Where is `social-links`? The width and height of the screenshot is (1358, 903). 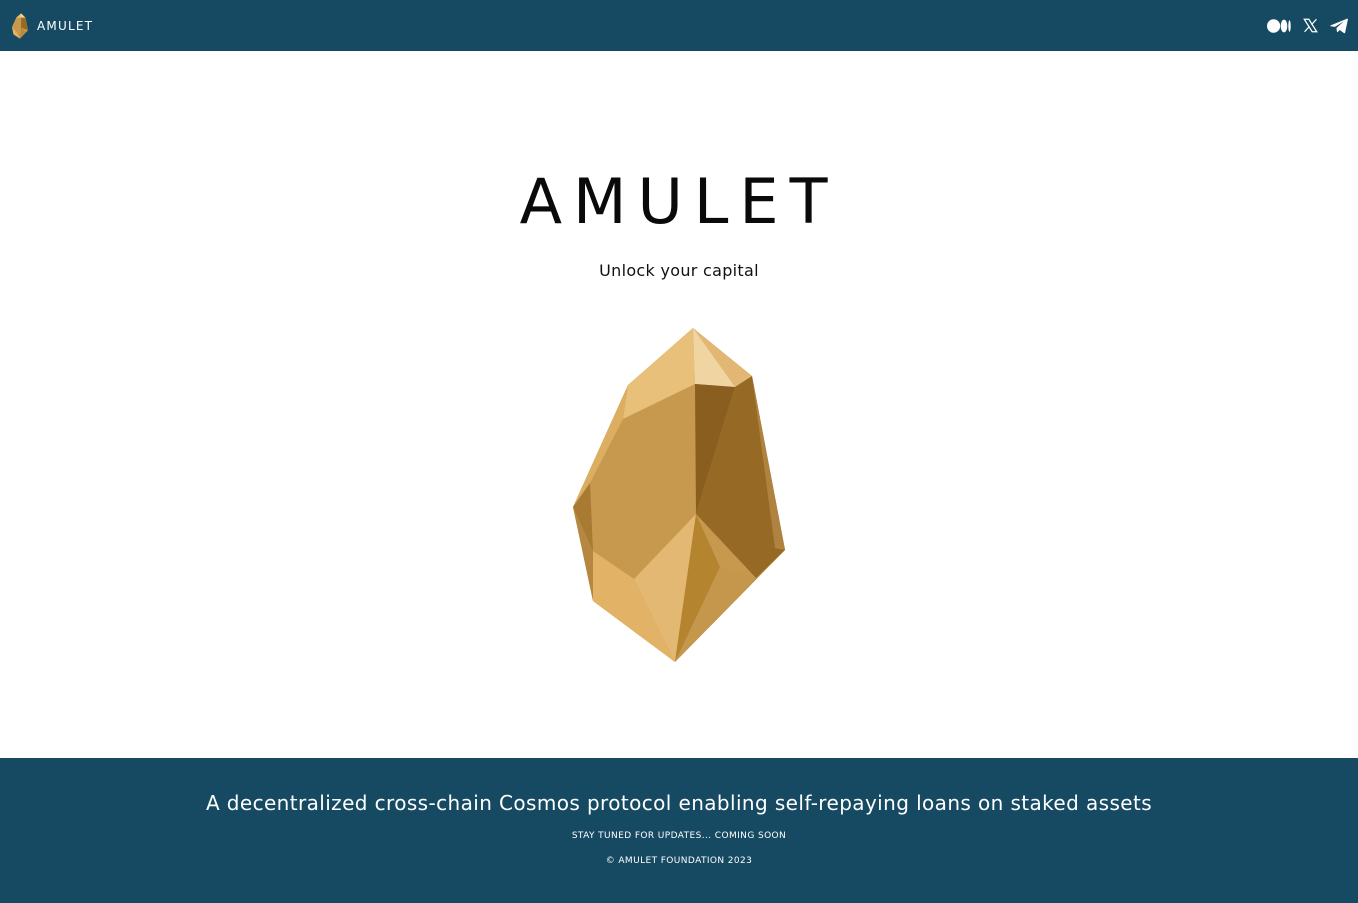
social-links is located at coordinates (1307, 26).